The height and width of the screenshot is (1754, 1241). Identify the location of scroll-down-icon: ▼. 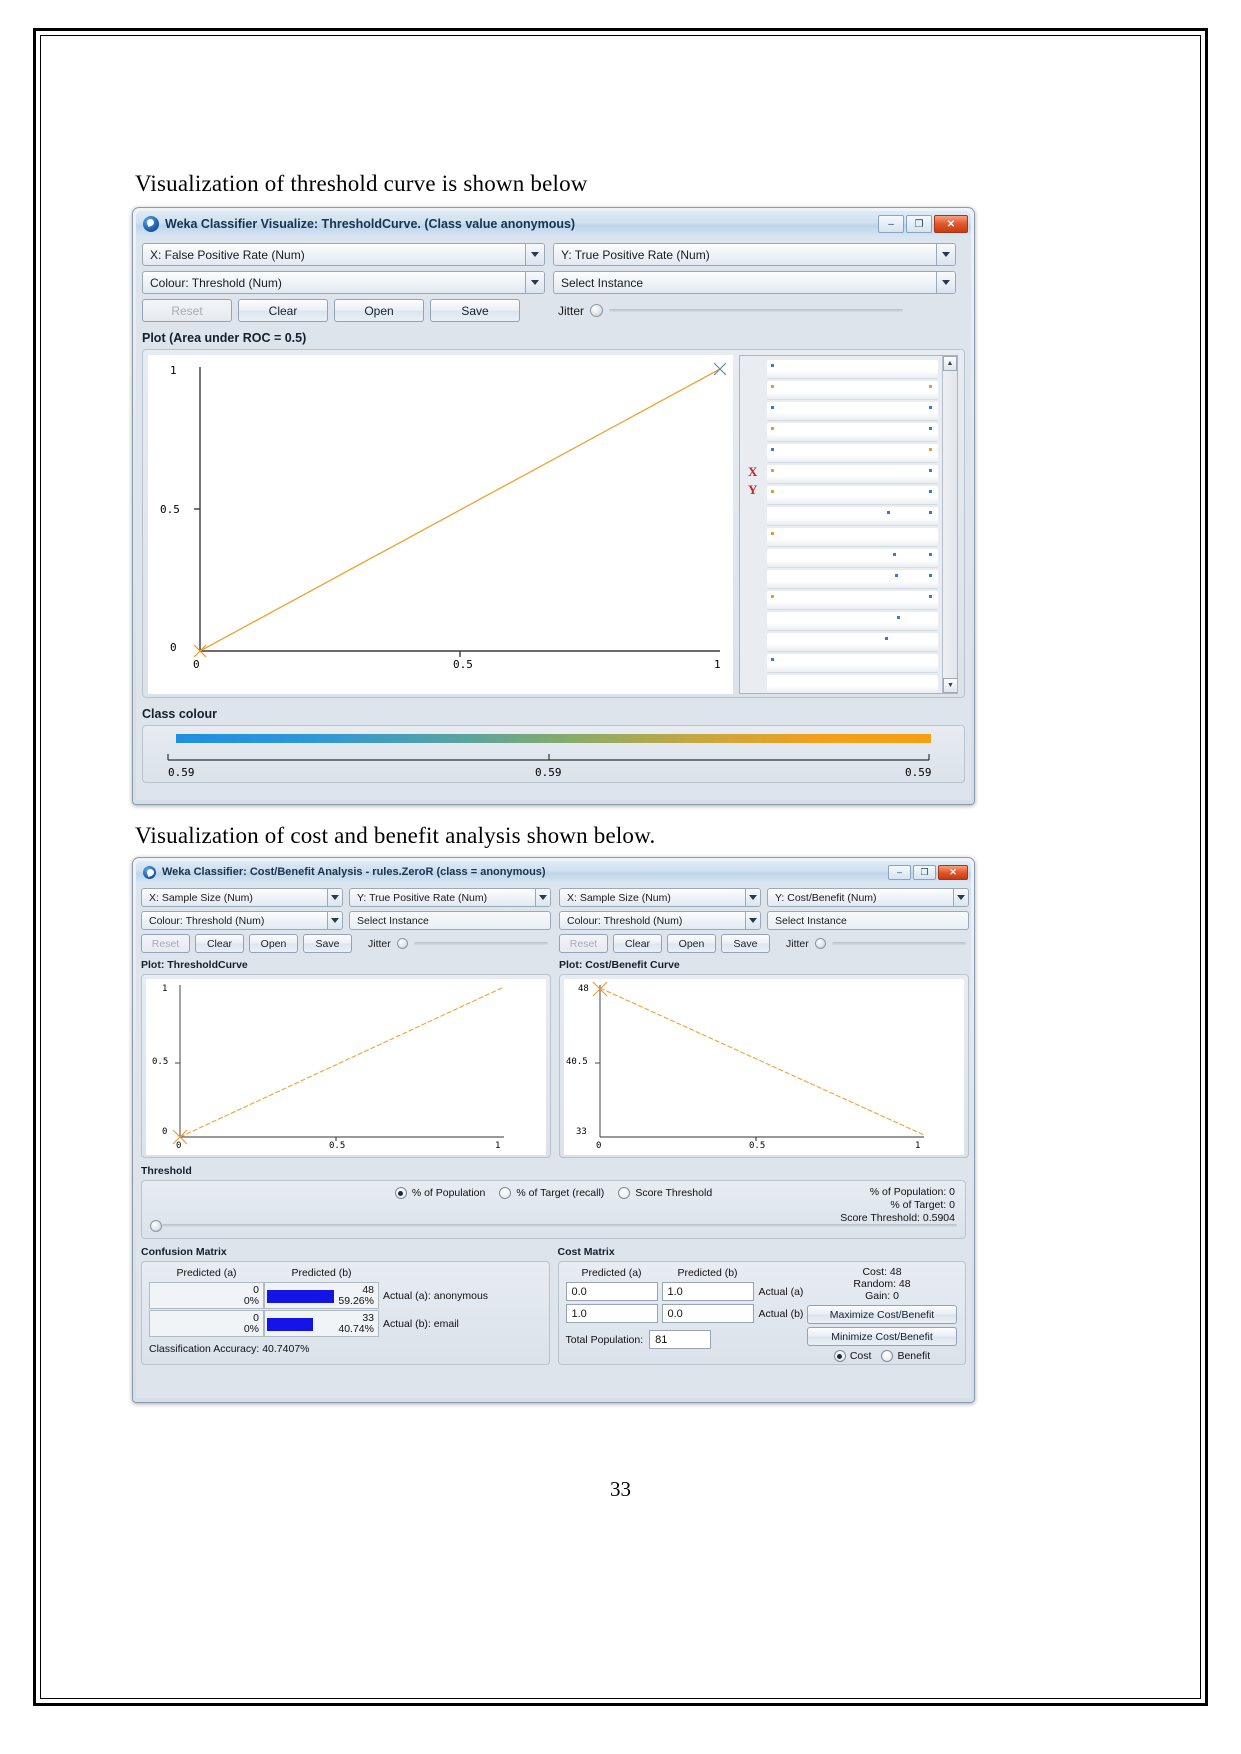
(950, 685).